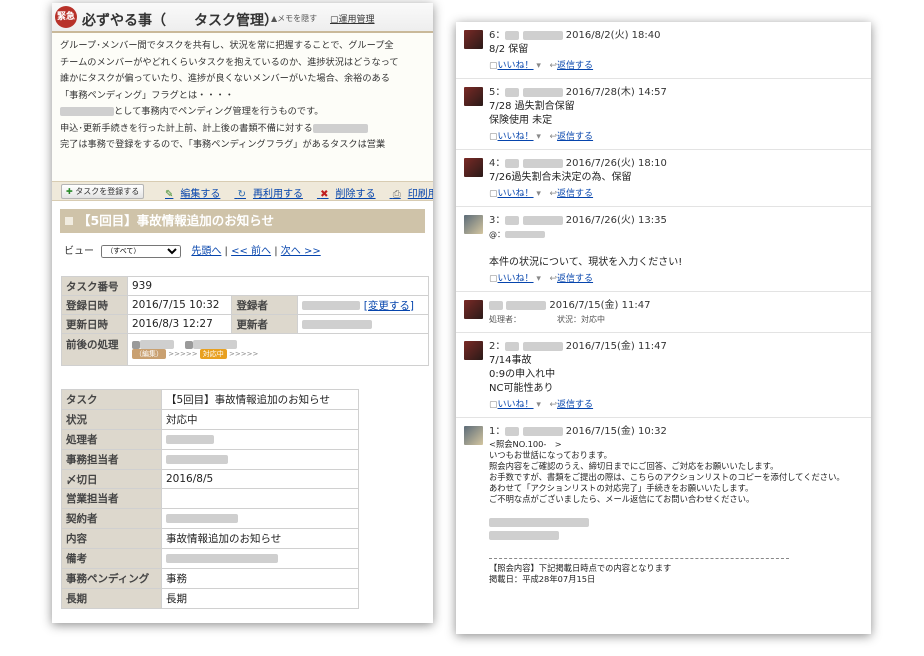 This screenshot has height=656, width=924. What do you see at coordinates (274, 194) in the screenshot?
I see `reuse-button: ↻ 再利用する` at bounding box center [274, 194].